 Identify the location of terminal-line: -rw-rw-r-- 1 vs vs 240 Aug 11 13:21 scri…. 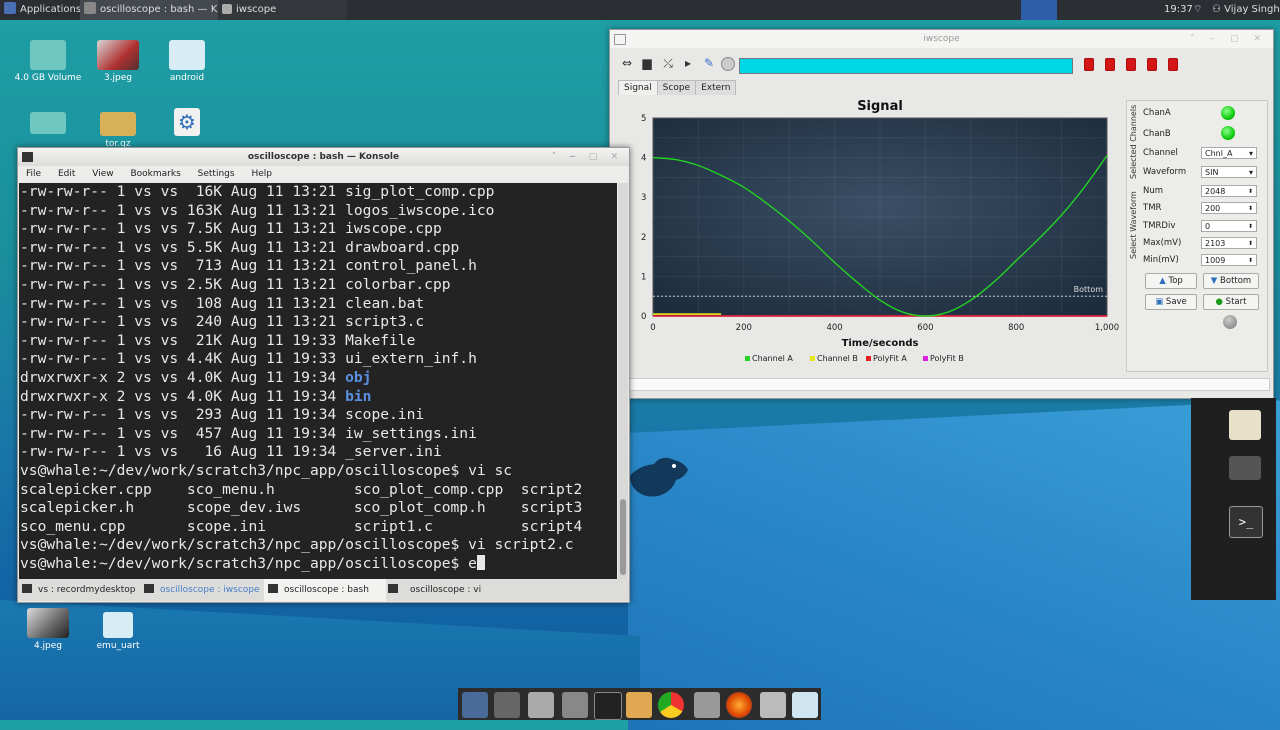
(222, 322).